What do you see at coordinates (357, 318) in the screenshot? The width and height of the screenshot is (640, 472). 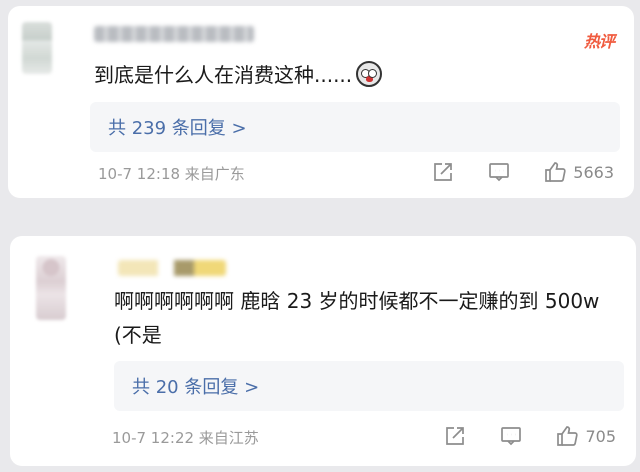 I see `comment-text: 啊啊啊啊啊啊 鹿晗 23 岁的时候都不一定赚的到 500w (不是` at bounding box center [357, 318].